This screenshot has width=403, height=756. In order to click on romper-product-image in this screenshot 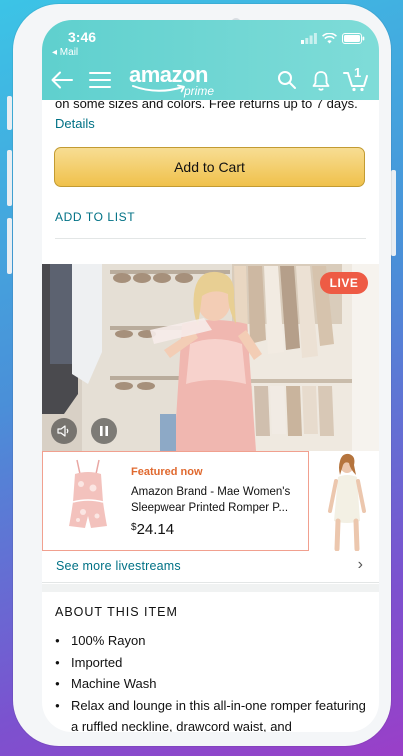, I will do `click(88, 501)`.